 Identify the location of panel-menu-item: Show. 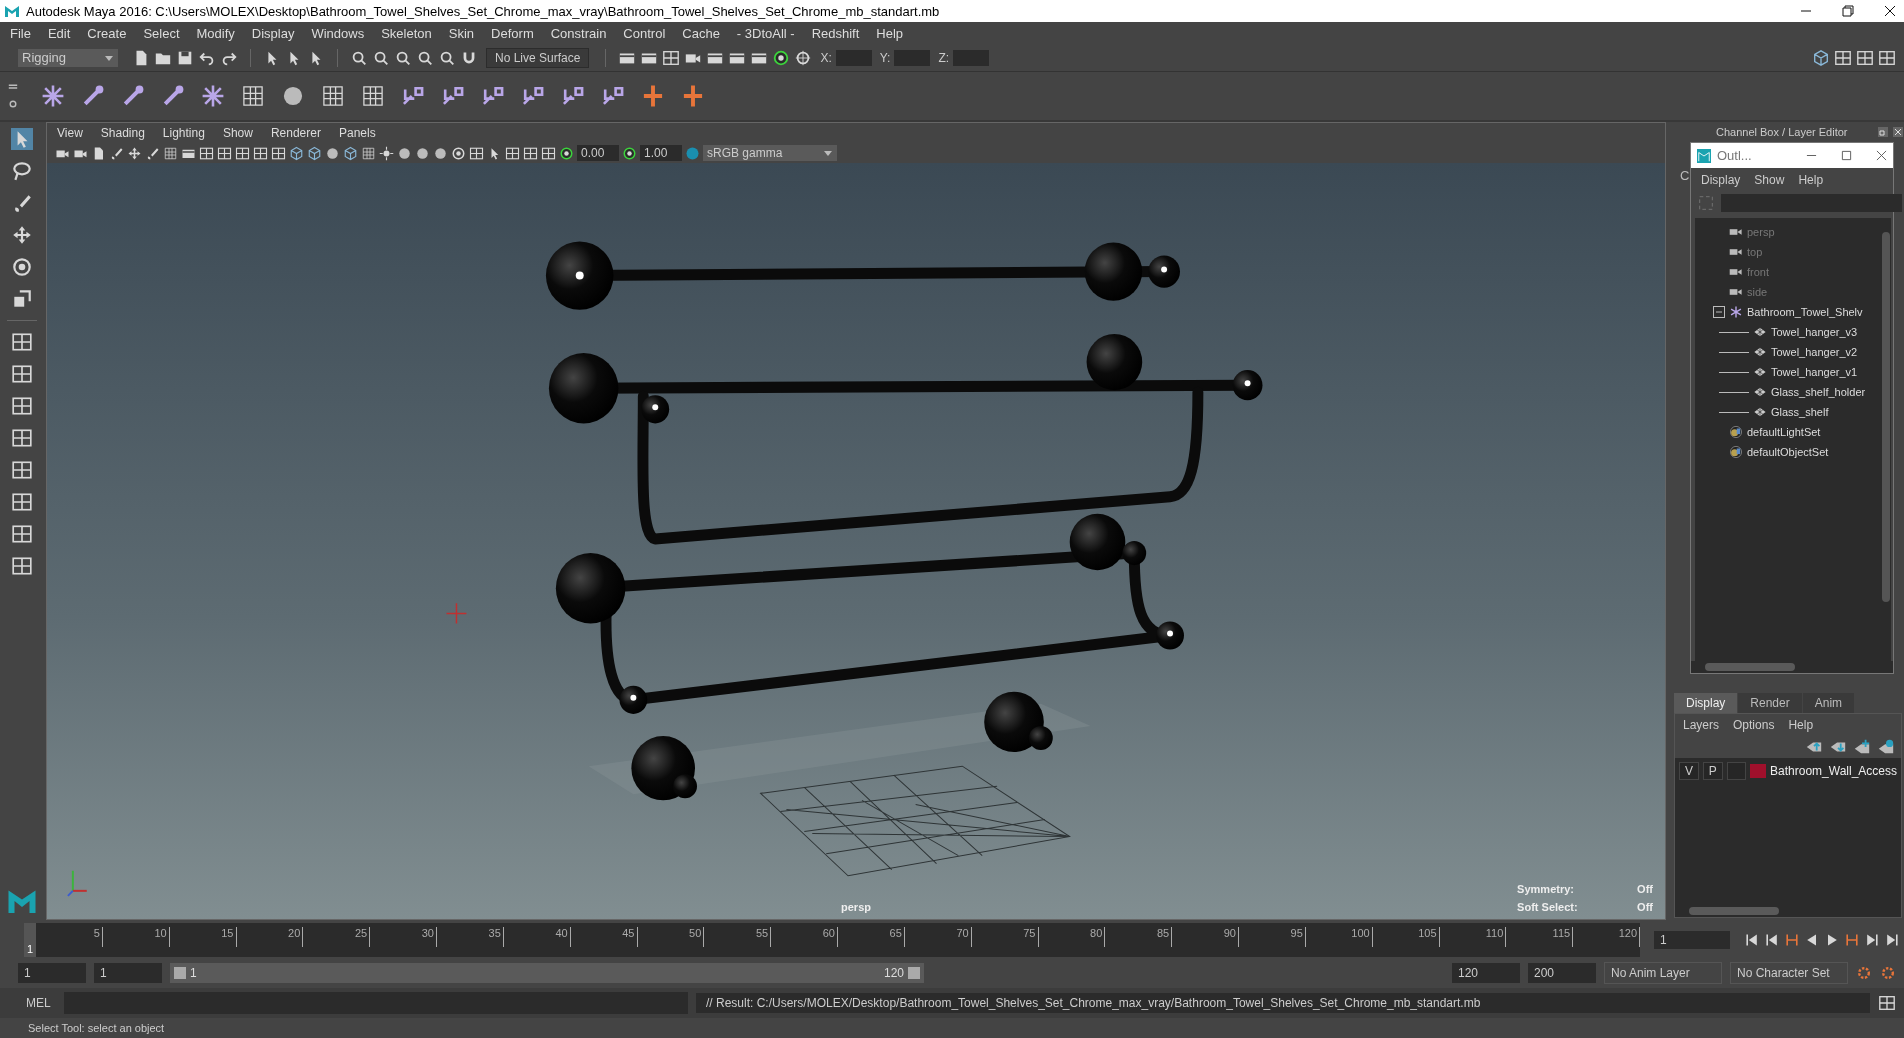
(237, 133).